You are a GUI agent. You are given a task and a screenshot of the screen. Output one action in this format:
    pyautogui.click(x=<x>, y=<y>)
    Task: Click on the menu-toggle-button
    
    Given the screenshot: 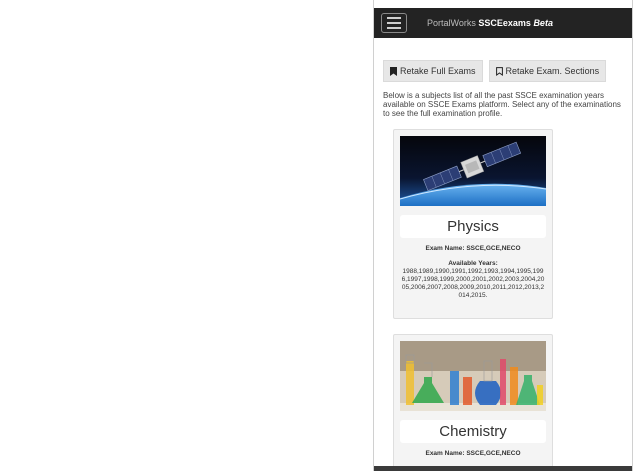 What is the action you would take?
    pyautogui.click(x=394, y=23)
    